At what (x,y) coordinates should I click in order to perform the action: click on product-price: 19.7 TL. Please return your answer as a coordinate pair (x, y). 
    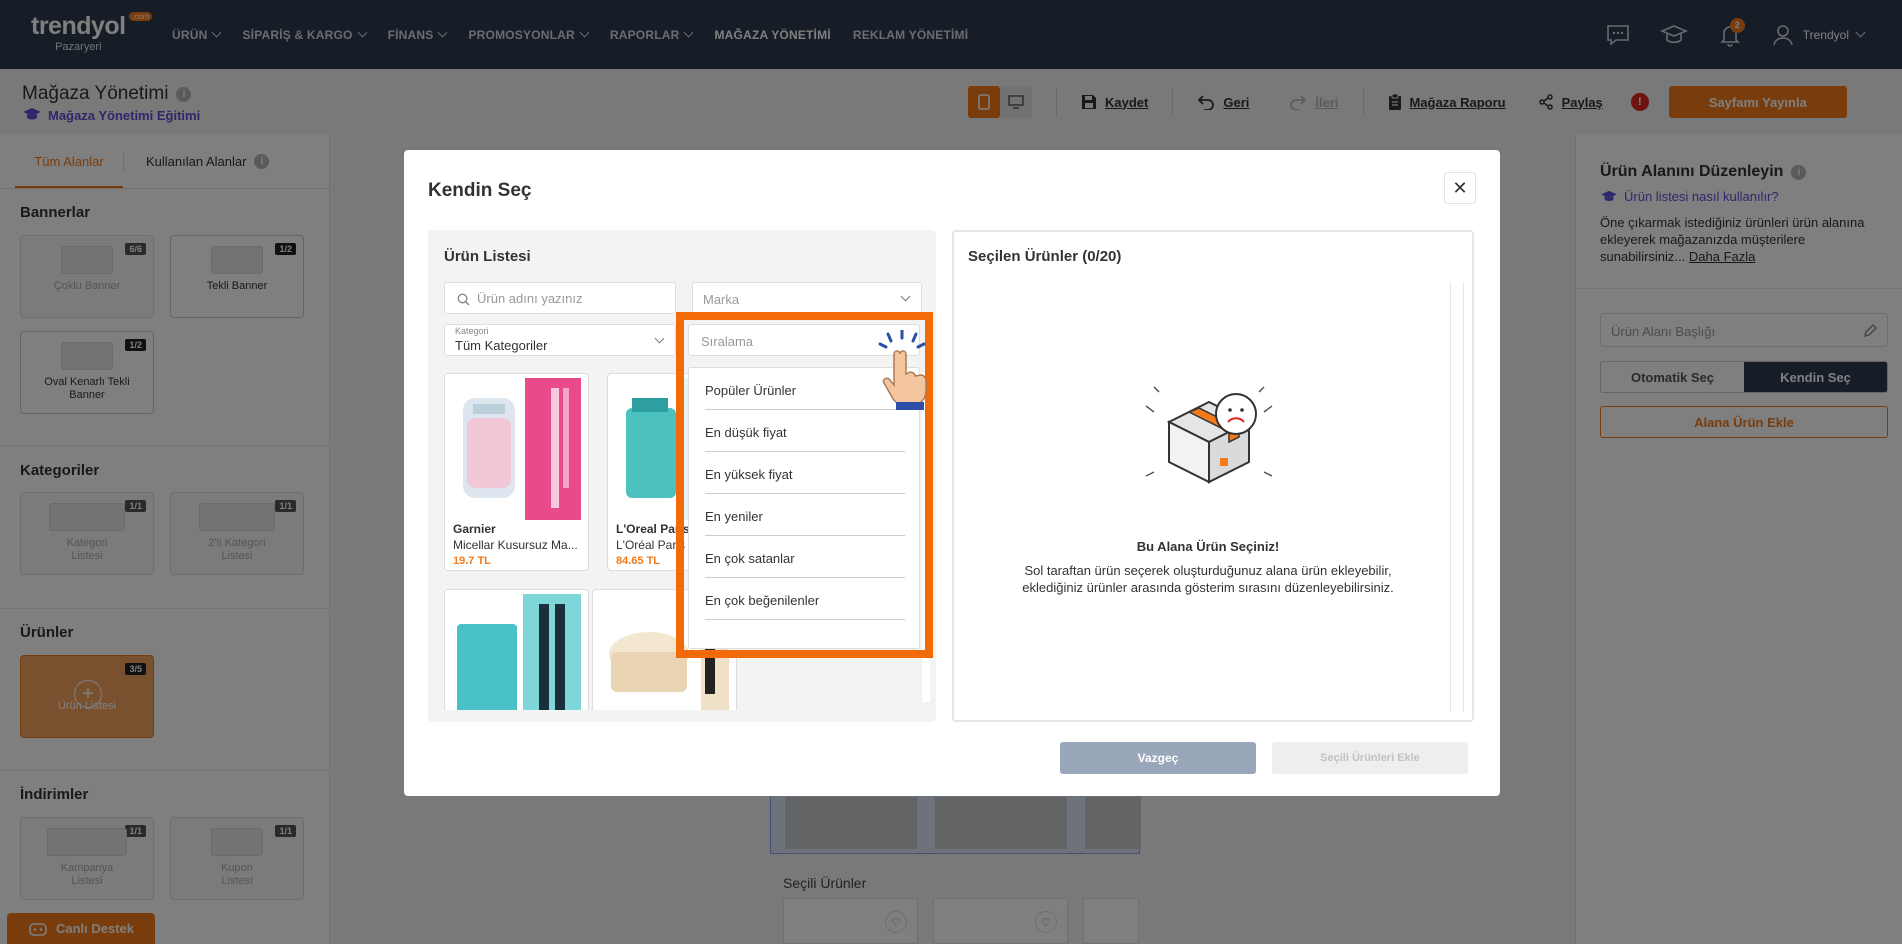
    Looking at the image, I should click on (472, 561).